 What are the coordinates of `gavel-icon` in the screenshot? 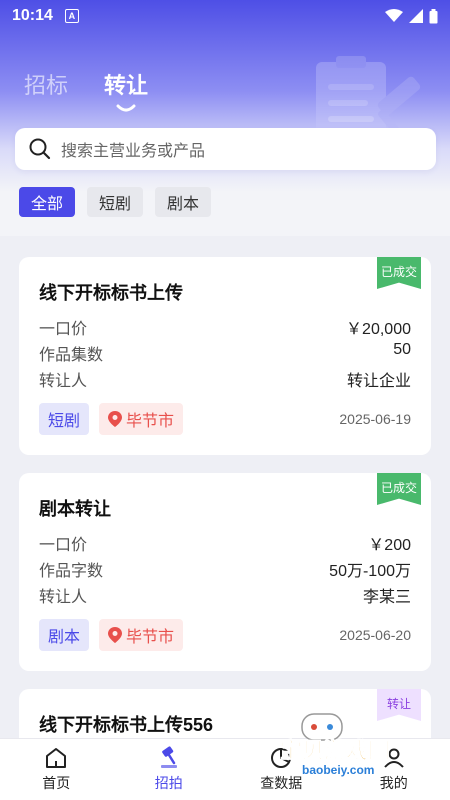 It's located at (168, 757).